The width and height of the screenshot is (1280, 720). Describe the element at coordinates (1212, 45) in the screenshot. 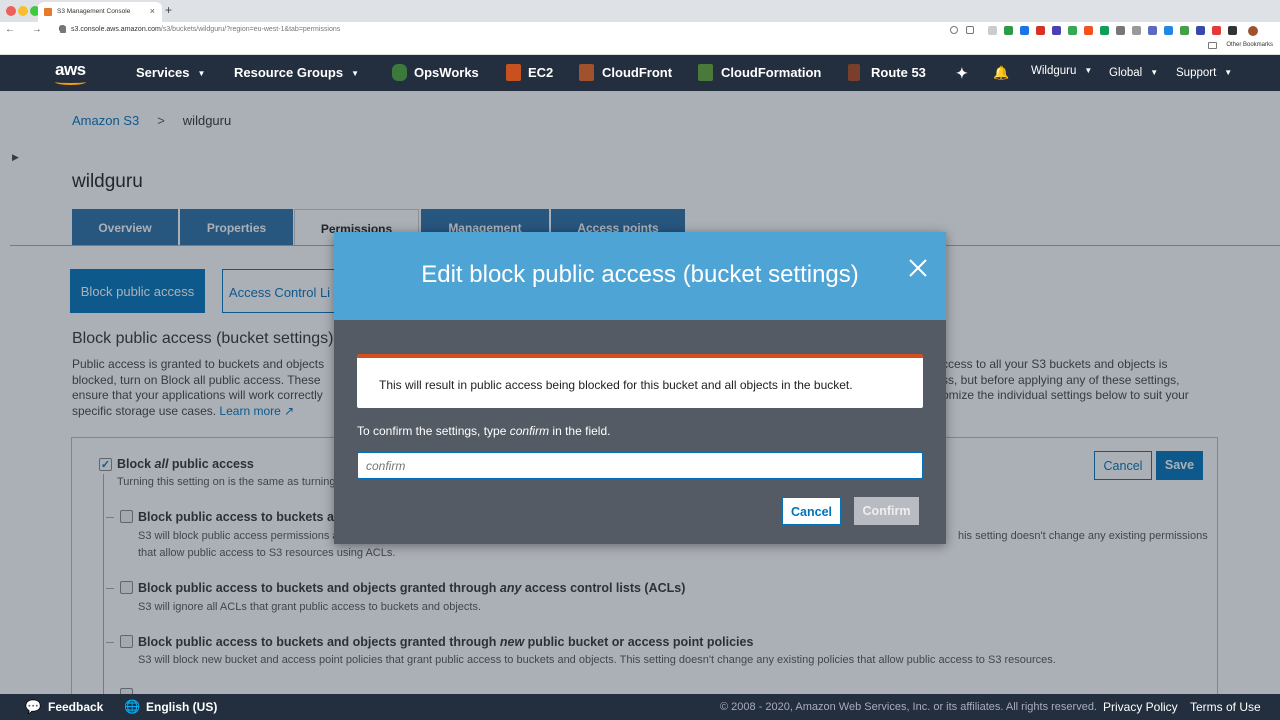

I see `folder-icon` at that location.